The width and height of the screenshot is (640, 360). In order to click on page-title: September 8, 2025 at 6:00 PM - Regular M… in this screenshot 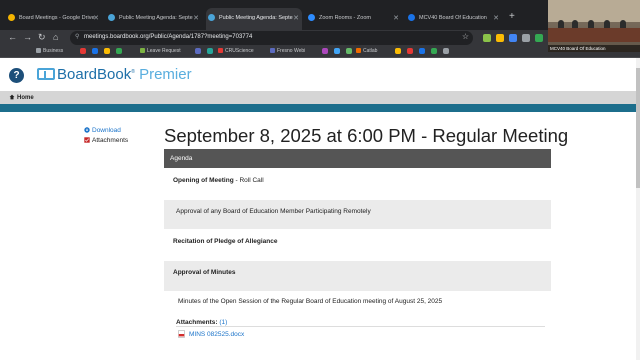, I will do `click(366, 135)`.